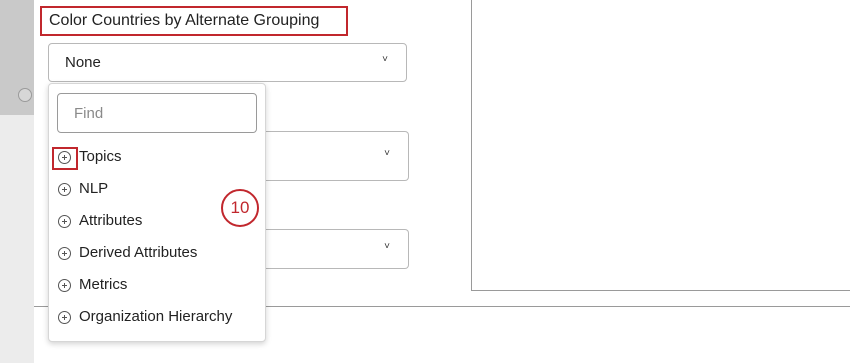 This screenshot has height=363, width=850. What do you see at coordinates (111, 220) in the screenshot?
I see `menu-item-label: Attributes` at bounding box center [111, 220].